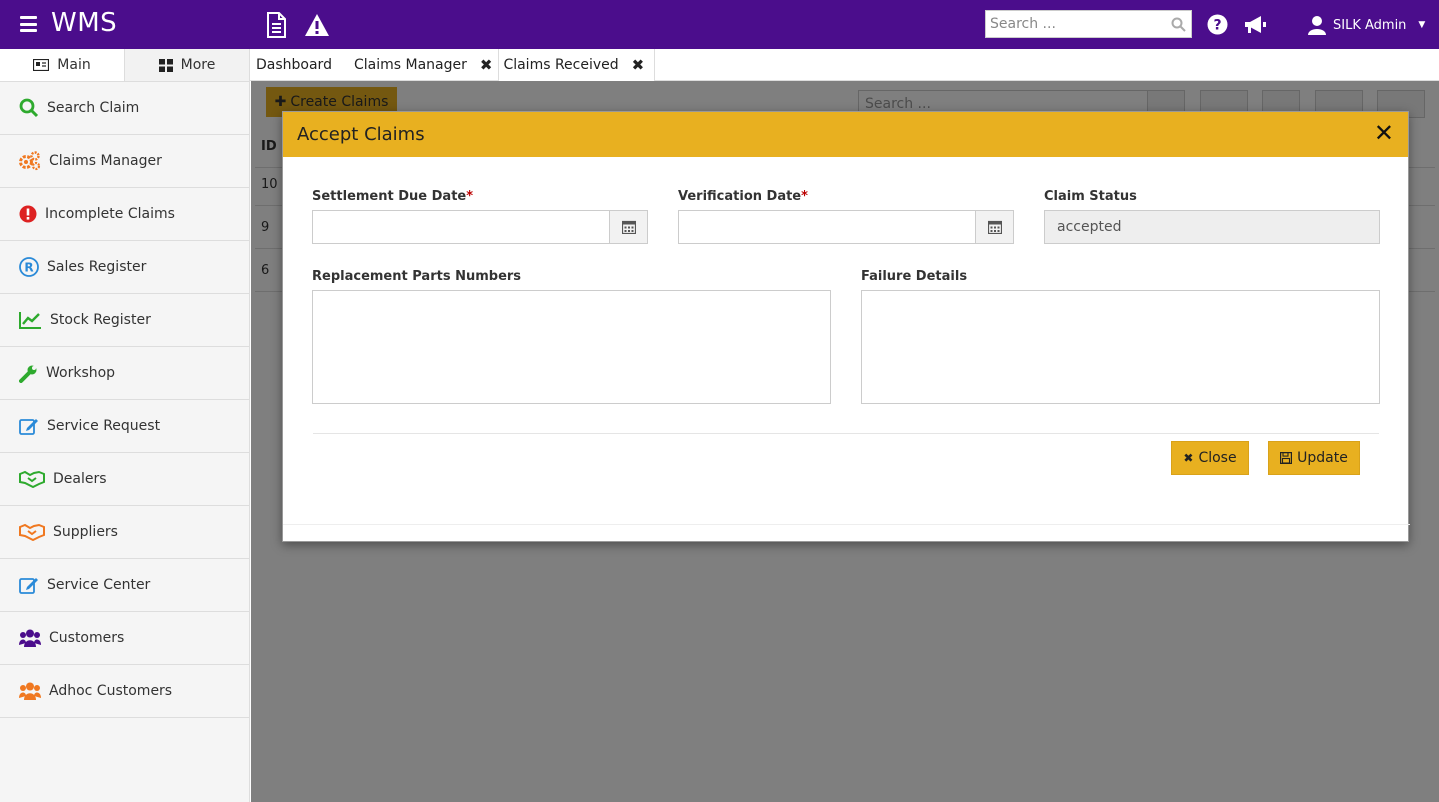  Describe the element at coordinates (276, 25) in the screenshot. I see `document-icon` at that location.